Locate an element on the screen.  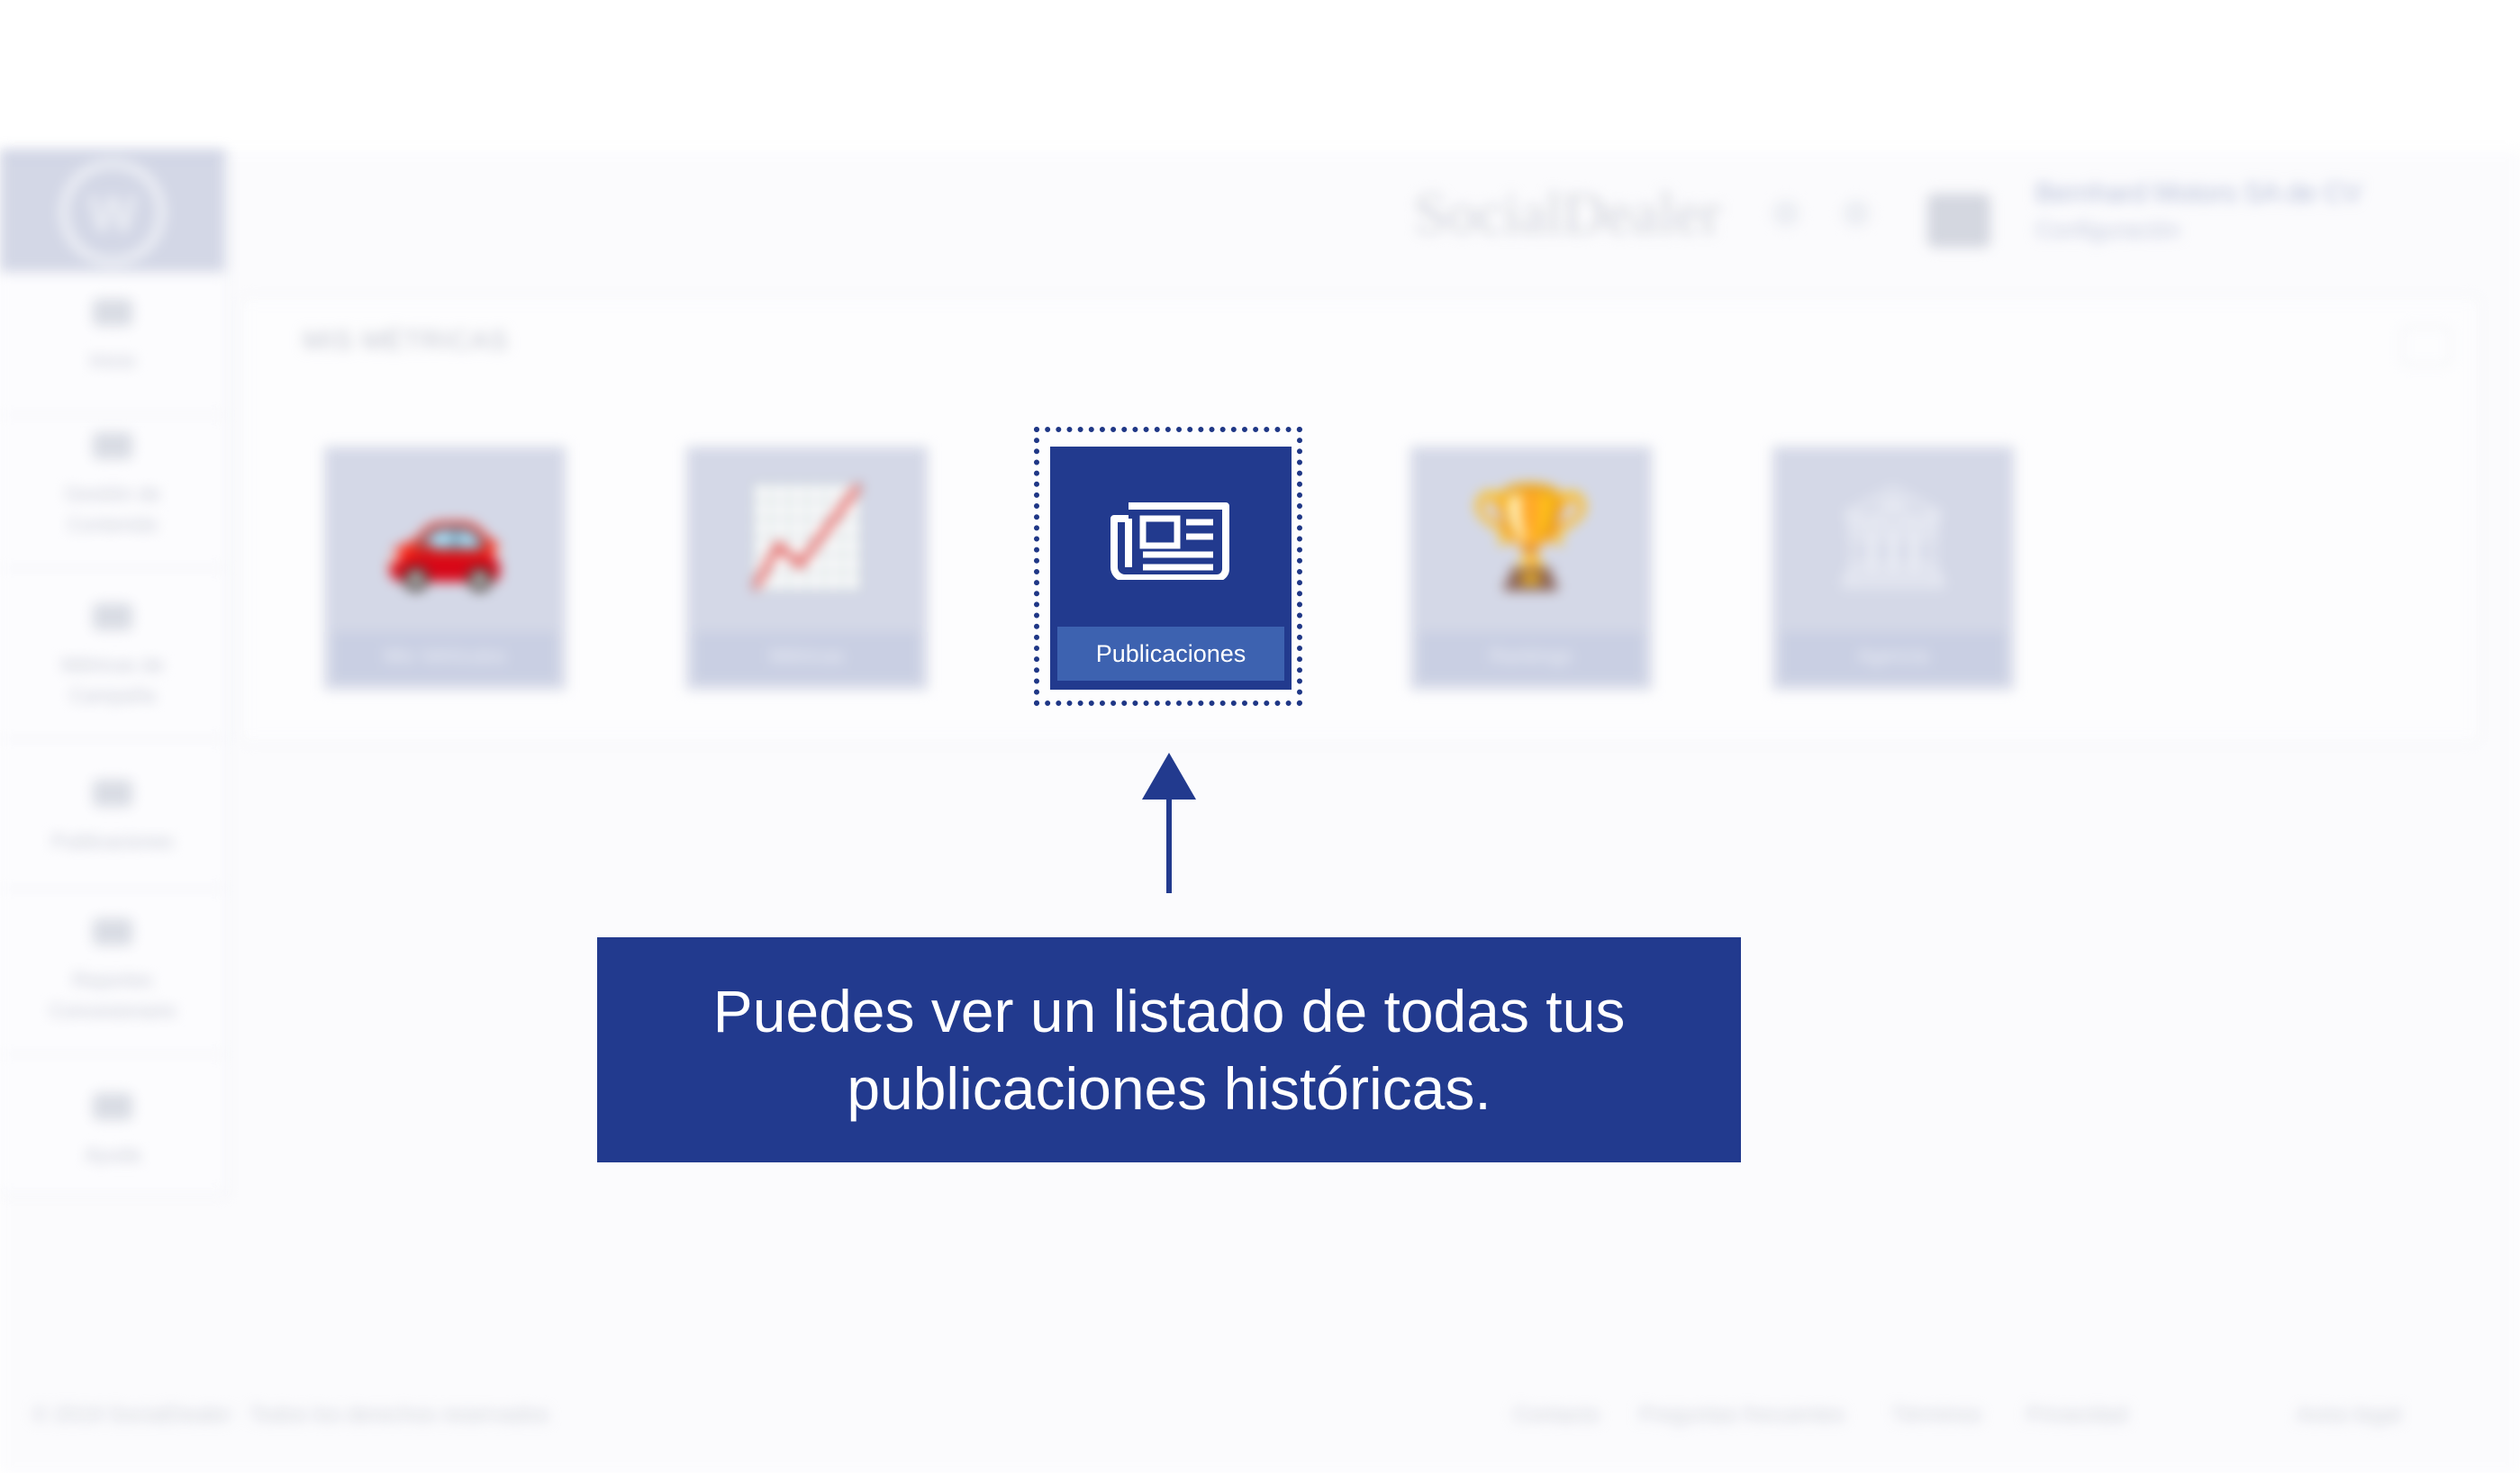
tile-metrics: 📈 Métricas is located at coordinates (807, 568).